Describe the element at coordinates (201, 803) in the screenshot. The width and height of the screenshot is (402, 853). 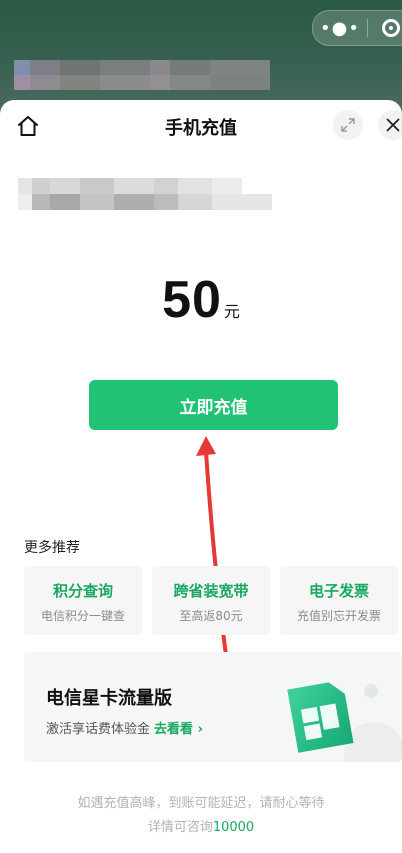
I see `notice-line-1: 如遇充值高峰，到账可能延迟，请耐心等待` at that location.